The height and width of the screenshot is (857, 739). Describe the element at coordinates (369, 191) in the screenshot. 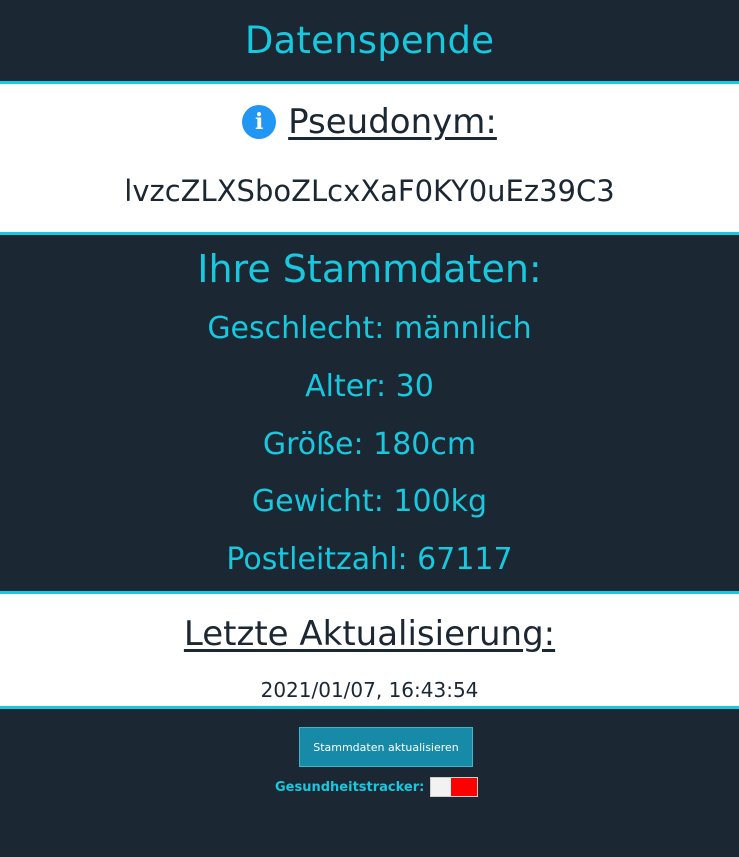

I see `pseudonym-value: lvzcZLXSboZLcxXaF0KY0uEz39C3` at that location.